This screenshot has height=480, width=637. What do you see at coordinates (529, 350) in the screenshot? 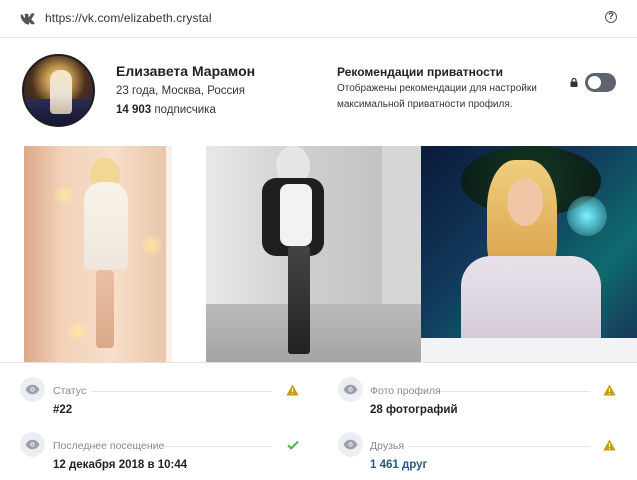
I see `photo-table` at bounding box center [529, 350].